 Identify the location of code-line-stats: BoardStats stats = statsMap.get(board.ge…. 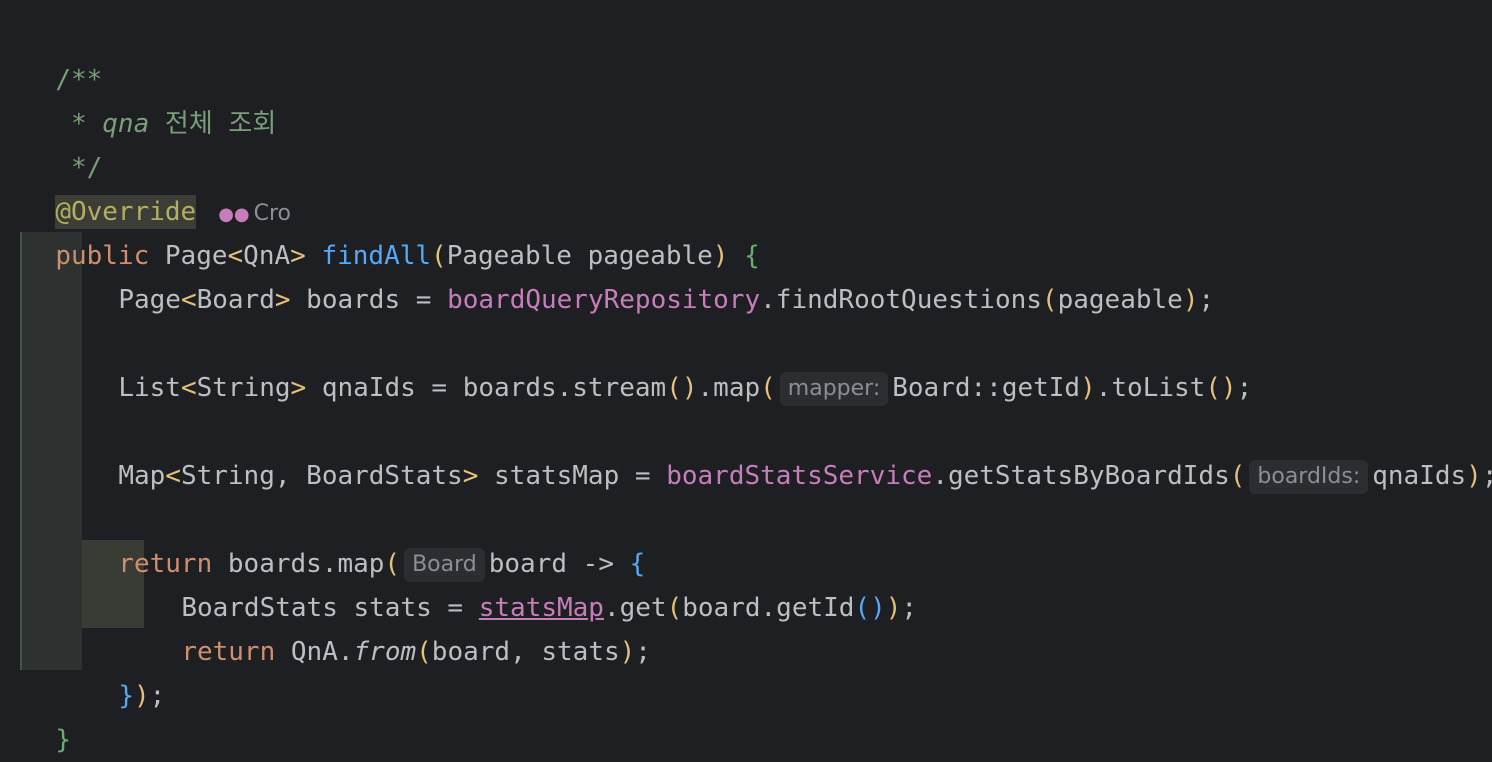
(549, 608).